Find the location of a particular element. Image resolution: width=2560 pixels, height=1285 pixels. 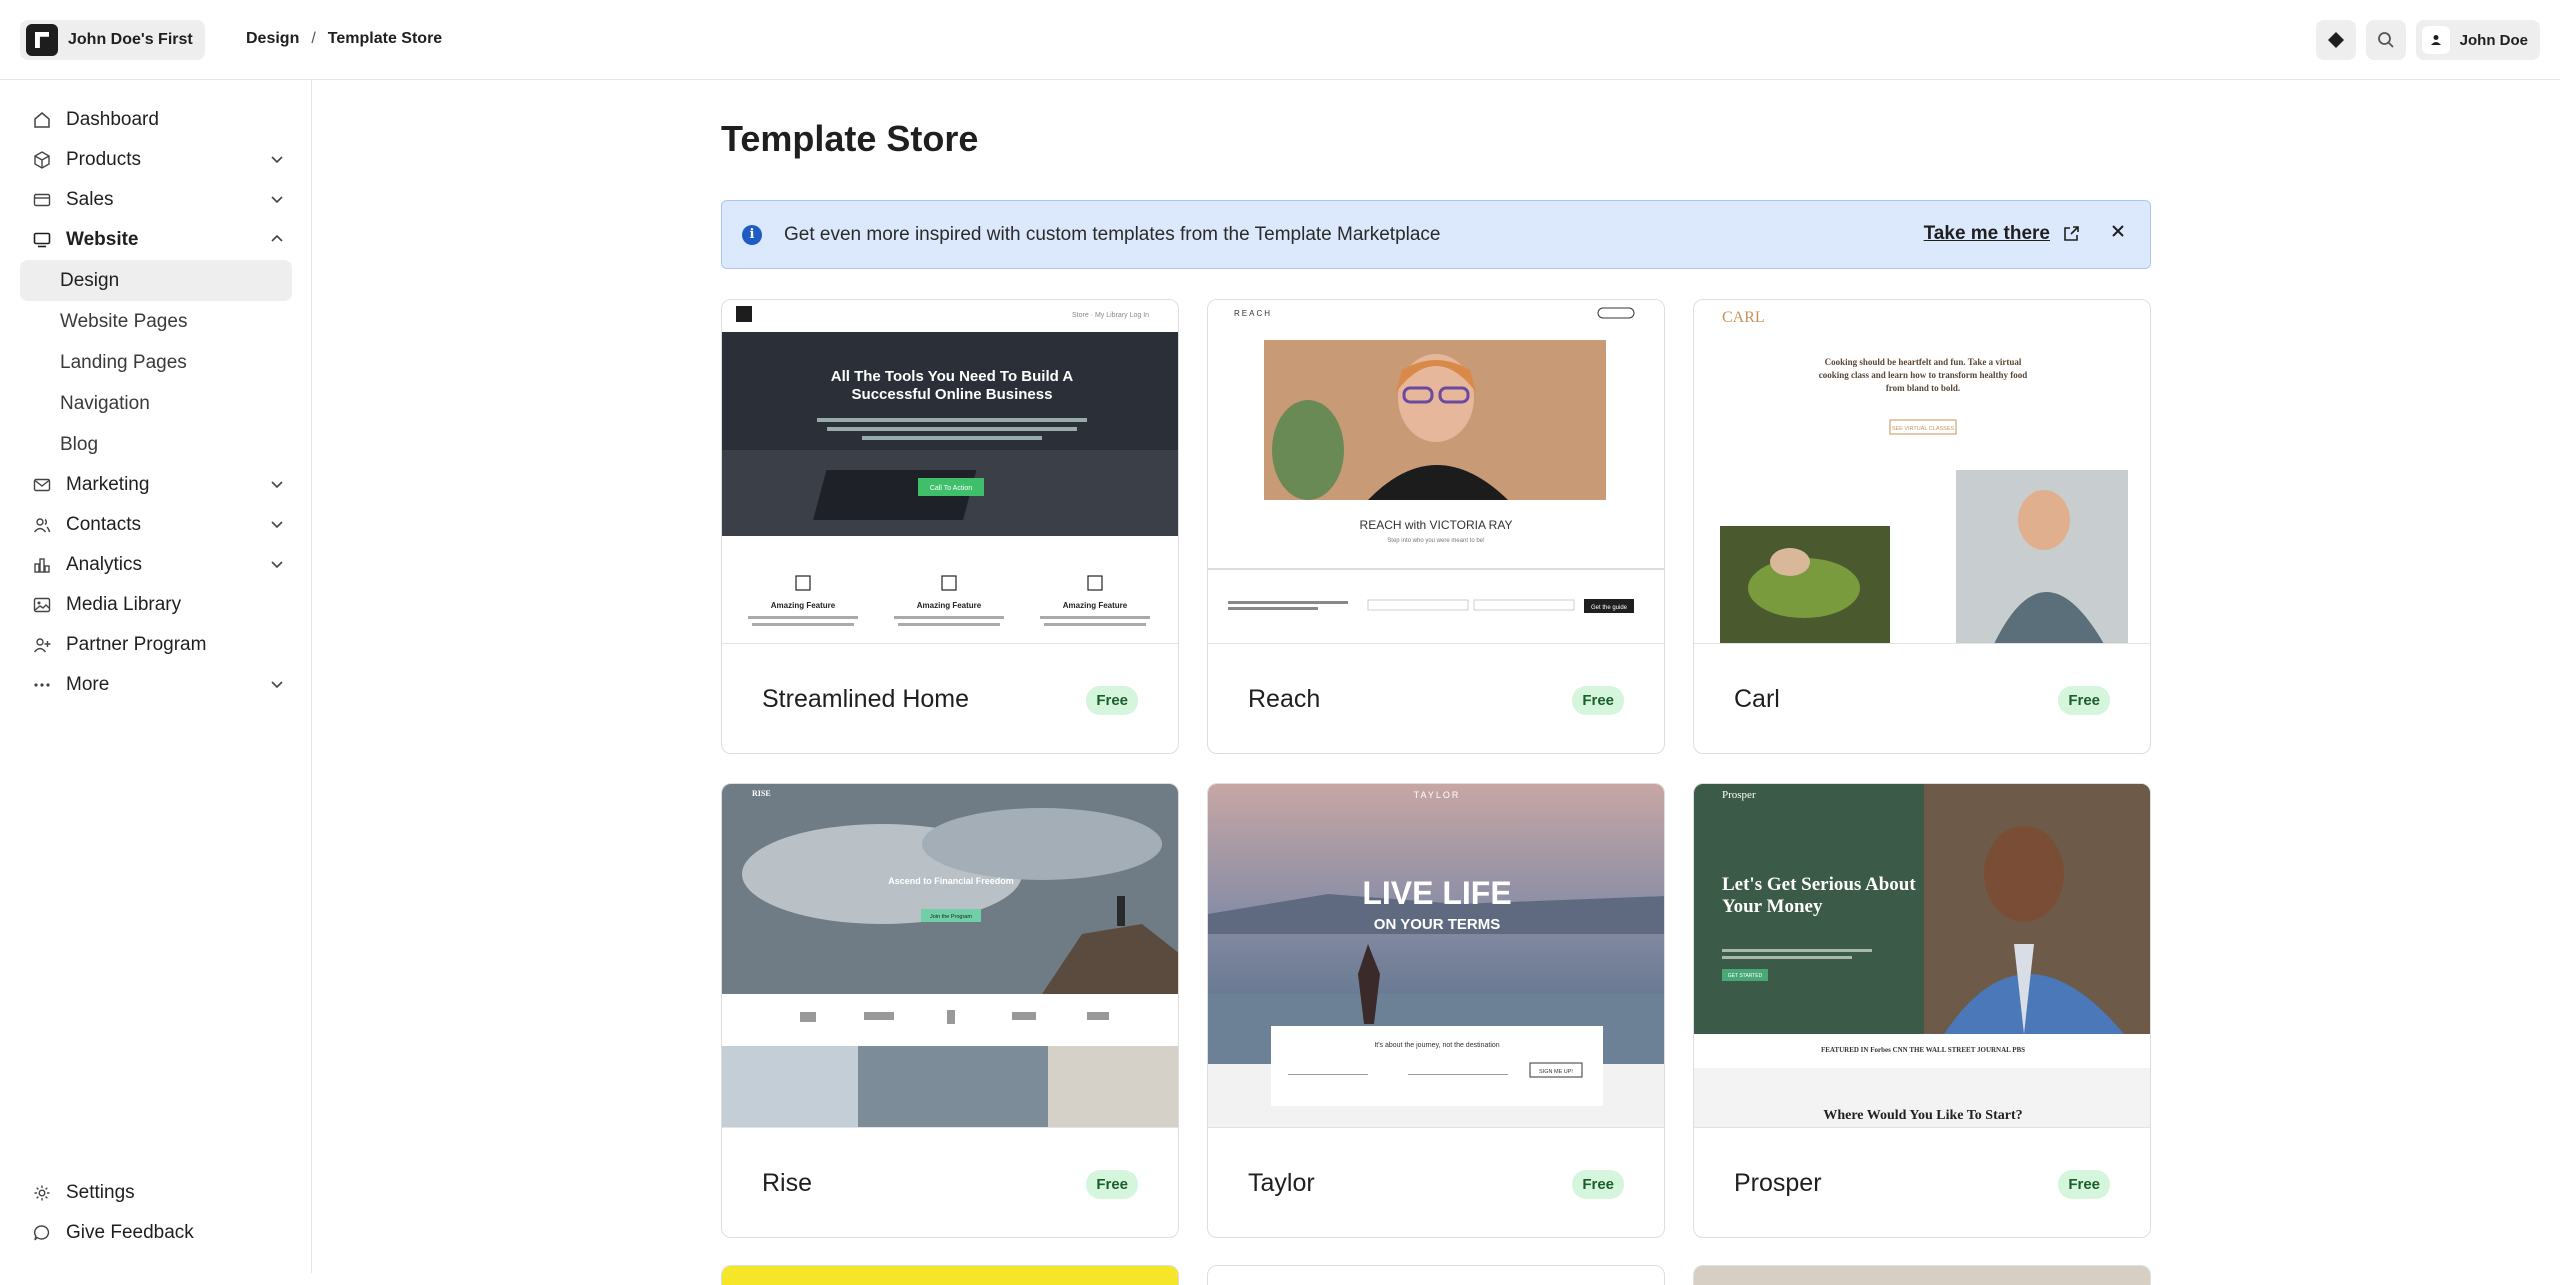

preview-button: SIGN ME UP! is located at coordinates (1556, 1072).